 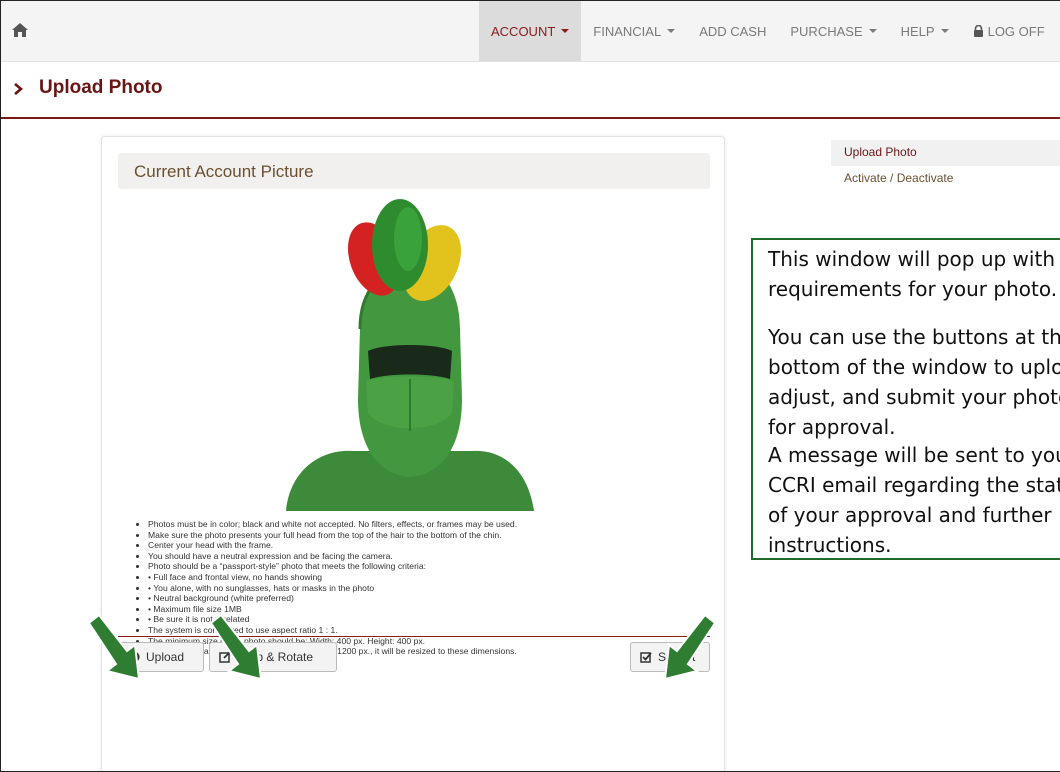 What do you see at coordinates (236, 647) in the screenshot?
I see `arrow-pointer-crop` at bounding box center [236, 647].